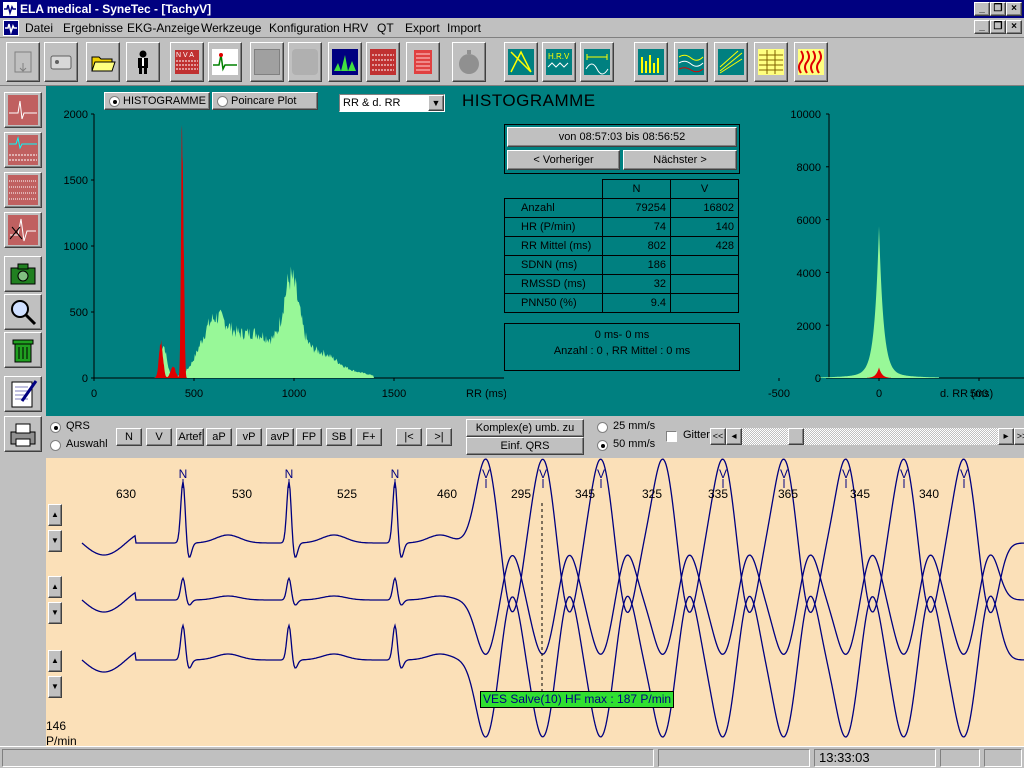 This screenshot has height=768, width=1024. Describe the element at coordinates (23, 350) in the screenshot. I see `delete-button` at that location.